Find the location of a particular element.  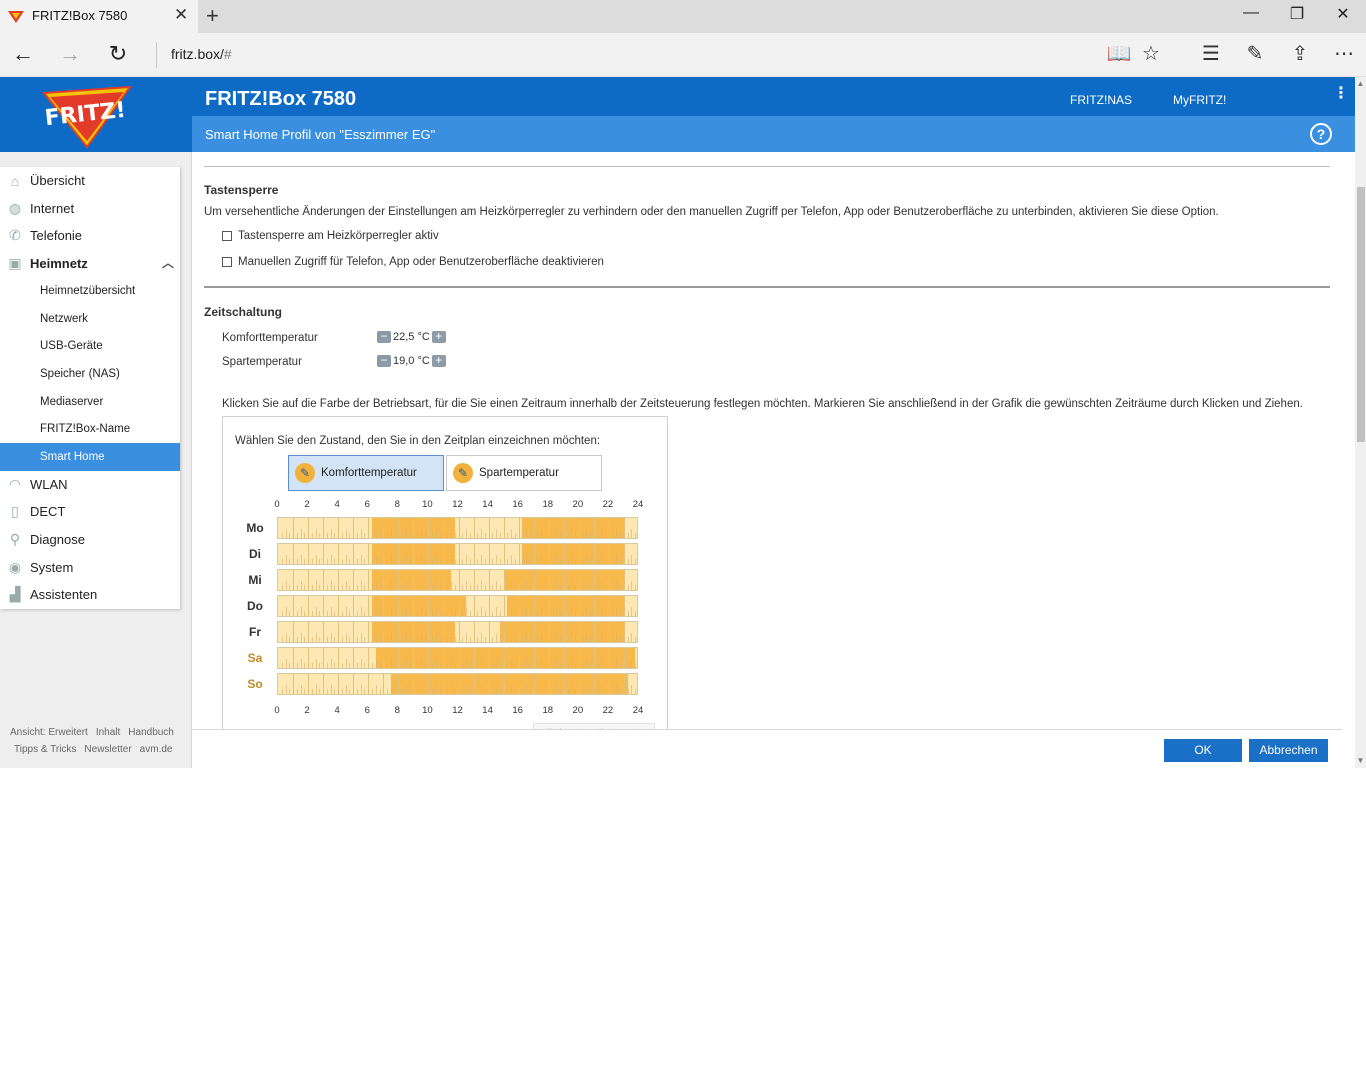

sidebar-subitem-speicher-nas-: Speicher (NAS) is located at coordinates (90, 374).